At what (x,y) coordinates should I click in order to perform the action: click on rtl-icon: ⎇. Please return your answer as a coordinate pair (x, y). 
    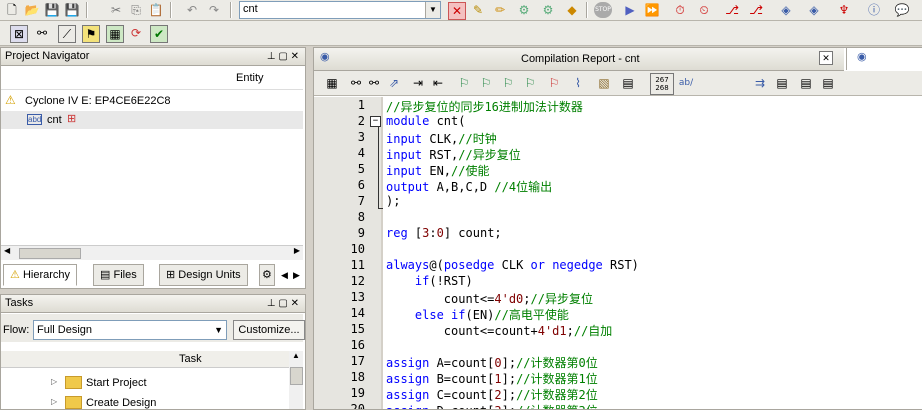
    Looking at the image, I should click on (756, 10).